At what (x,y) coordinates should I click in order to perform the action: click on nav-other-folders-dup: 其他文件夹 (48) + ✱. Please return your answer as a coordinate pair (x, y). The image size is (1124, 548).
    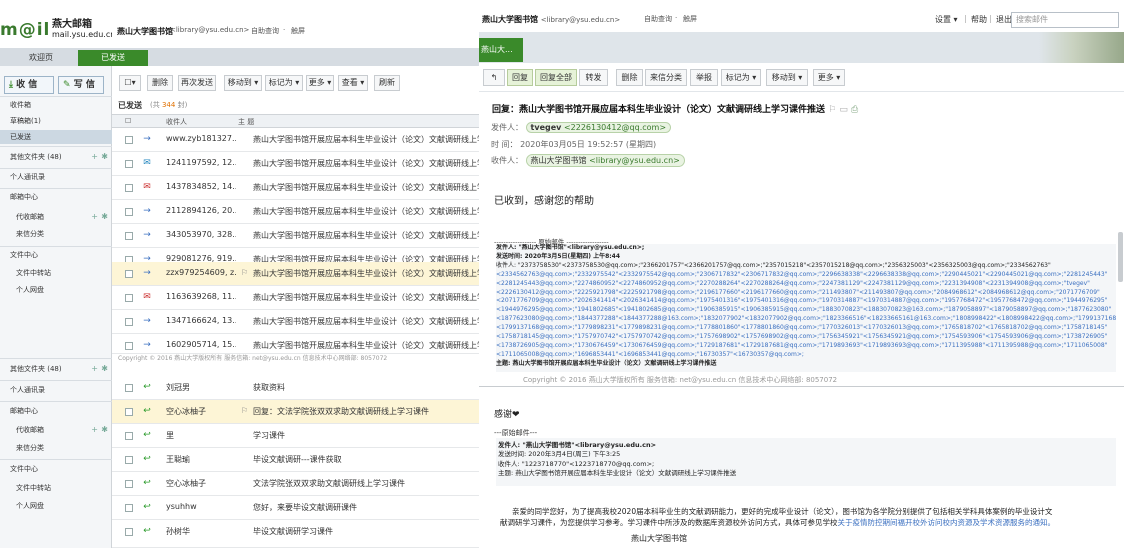
    Looking at the image, I should click on (56, 369).